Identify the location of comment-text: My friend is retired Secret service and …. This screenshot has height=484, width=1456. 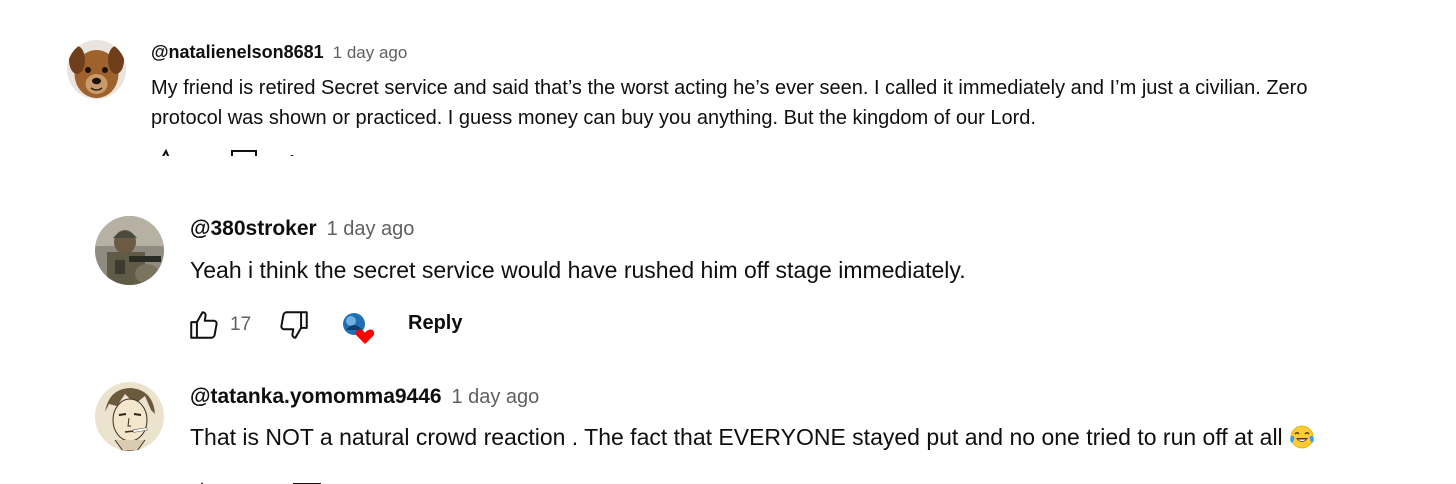
(729, 103).